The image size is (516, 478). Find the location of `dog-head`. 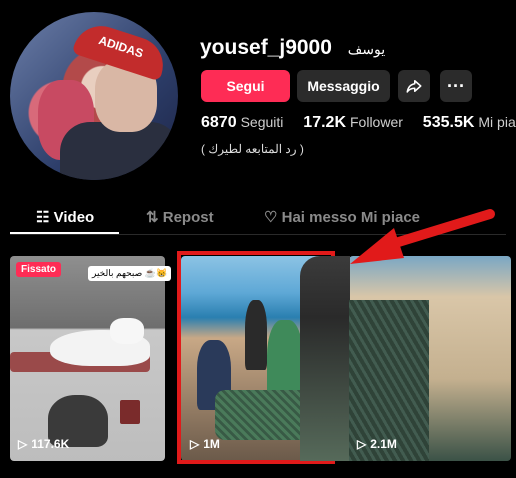

dog-head is located at coordinates (127, 331).